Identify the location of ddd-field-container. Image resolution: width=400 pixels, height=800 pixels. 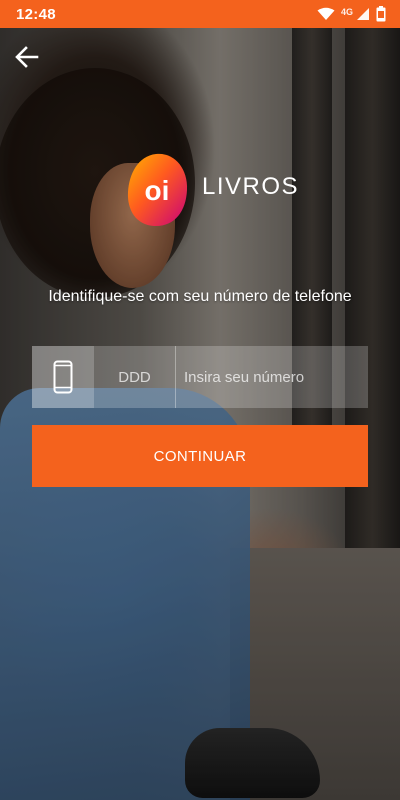
(135, 377).